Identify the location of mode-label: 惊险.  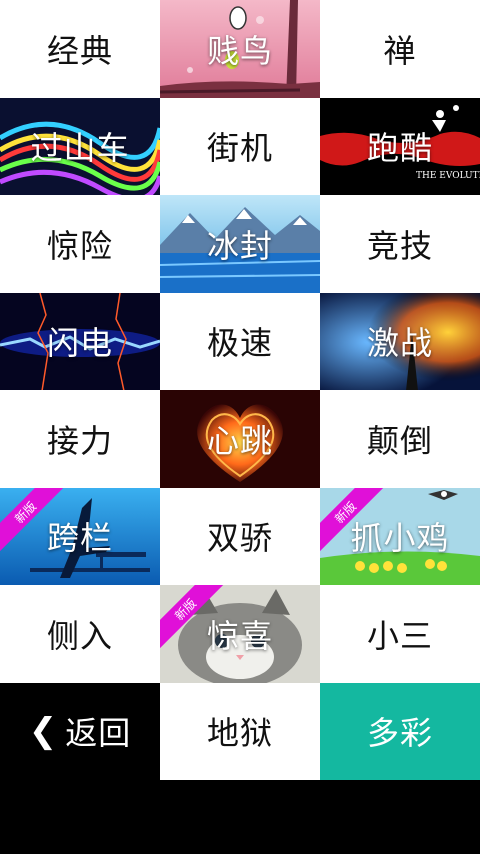
(79, 245).